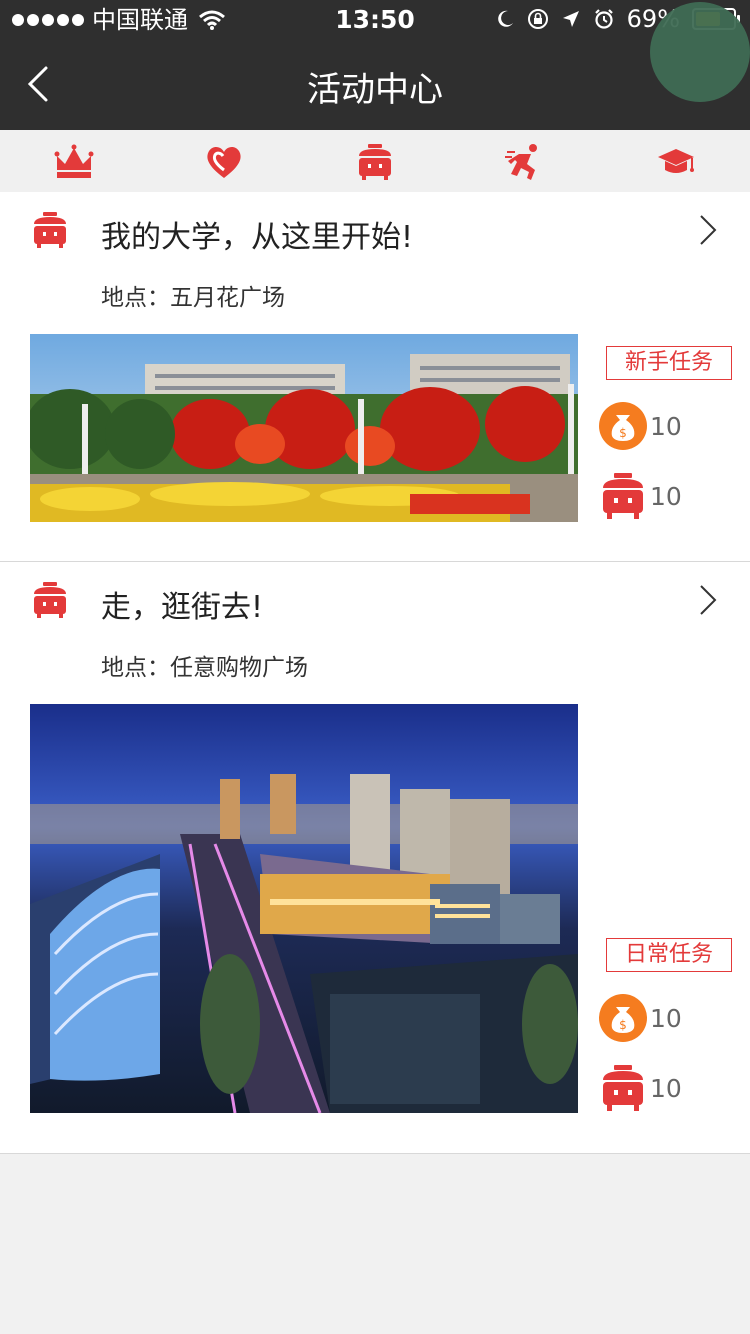  Describe the element at coordinates (669, 363) in the screenshot. I see `task-type-badge: 新手任务` at that location.